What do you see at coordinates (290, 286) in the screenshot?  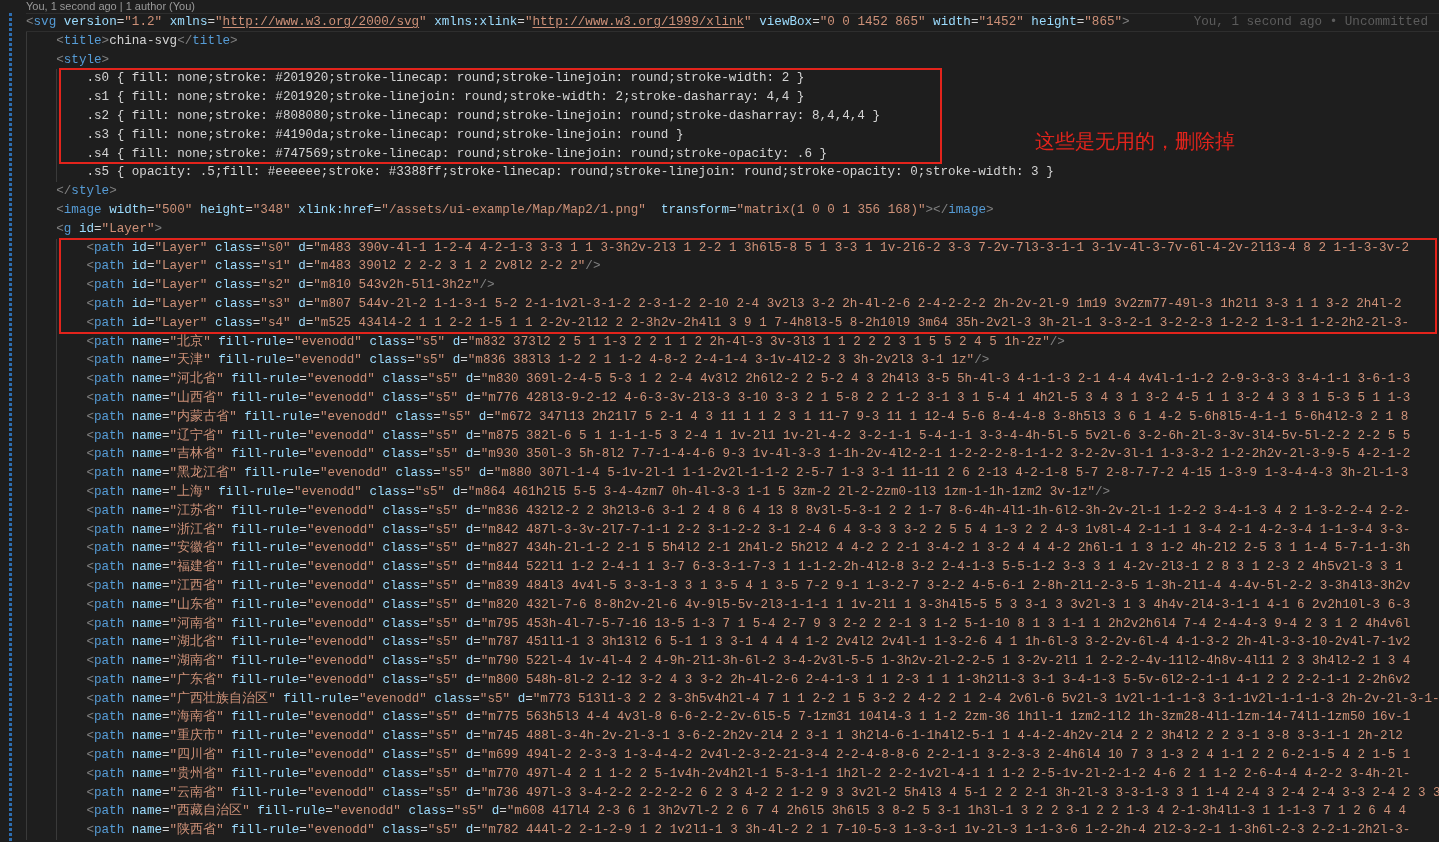 I see `code-line: <path id="Layer" class="s2" d="m810 543v2h-5l1-3h2z"/>` at bounding box center [290, 286].